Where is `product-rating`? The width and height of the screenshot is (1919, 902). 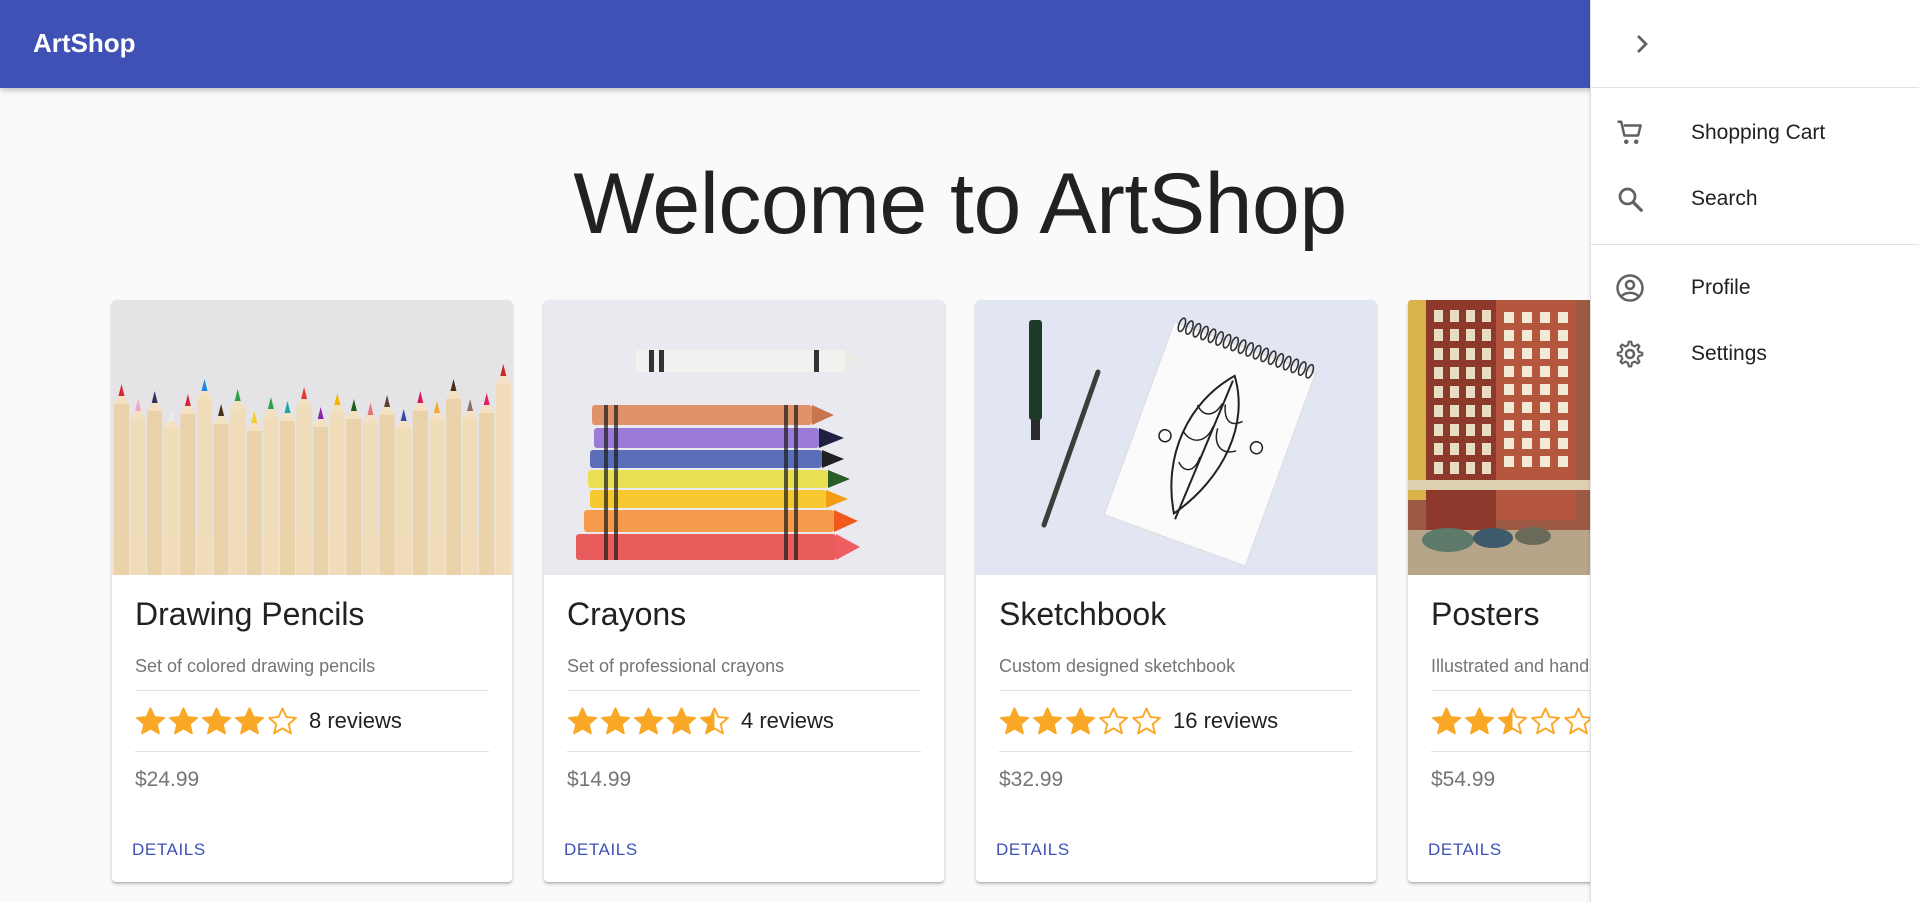 product-rating is located at coordinates (1510, 721).